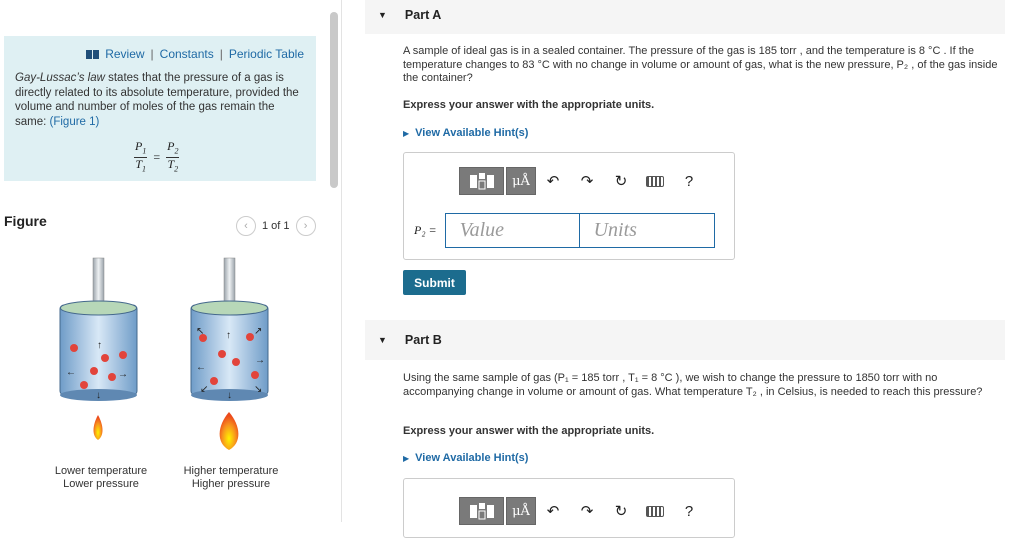 This screenshot has height=538, width=1024. I want to click on caption-right-pressure: Higher pressure, so click(231, 484).